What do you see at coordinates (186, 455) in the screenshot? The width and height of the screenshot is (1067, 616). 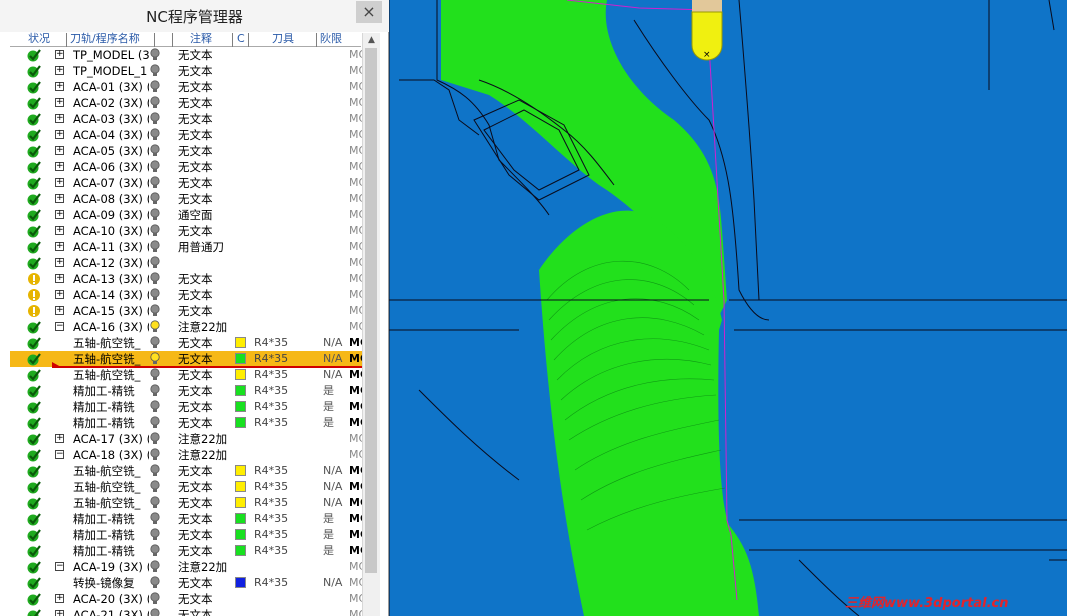 I see `program-tree-row: −ACA-18 (3X) (6 注意22加 MC` at bounding box center [186, 455].